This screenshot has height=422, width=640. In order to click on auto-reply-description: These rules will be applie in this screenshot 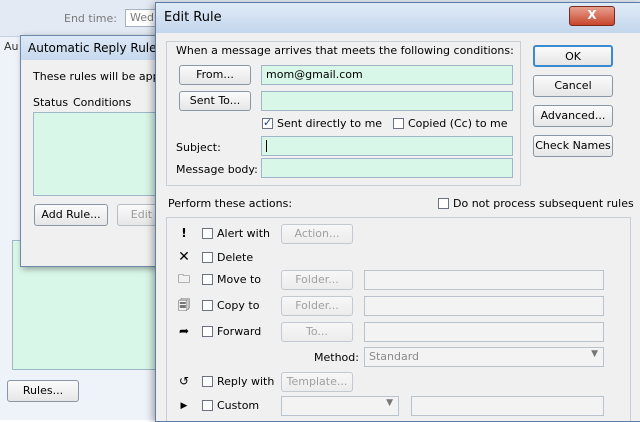, I will do `click(103, 76)`.